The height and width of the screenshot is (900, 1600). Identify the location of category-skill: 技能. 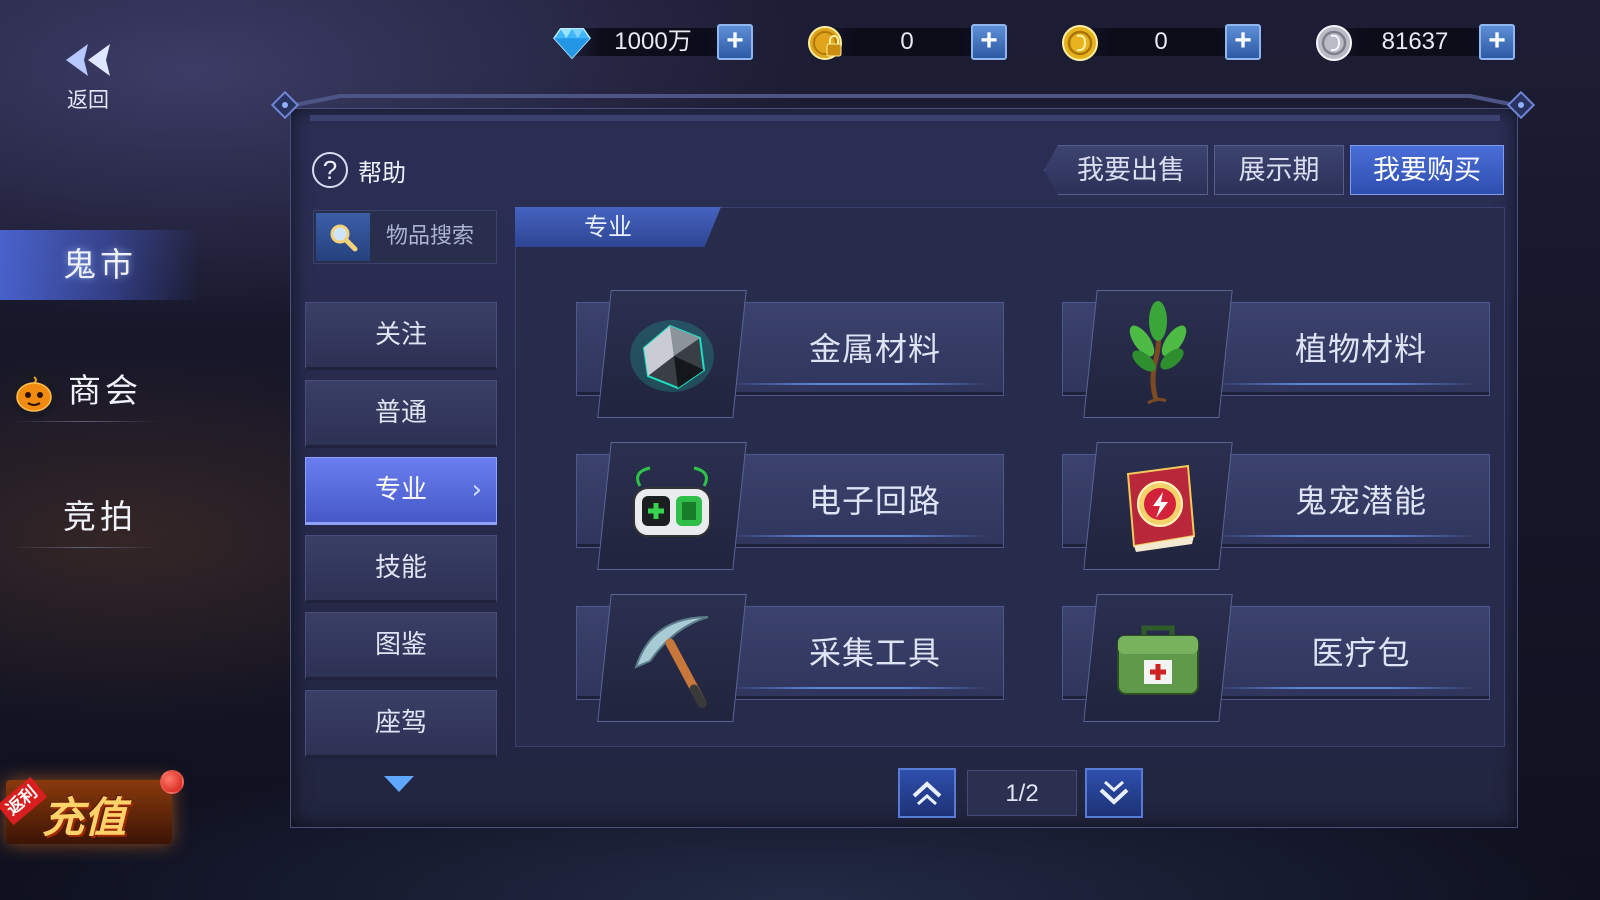
(401, 569).